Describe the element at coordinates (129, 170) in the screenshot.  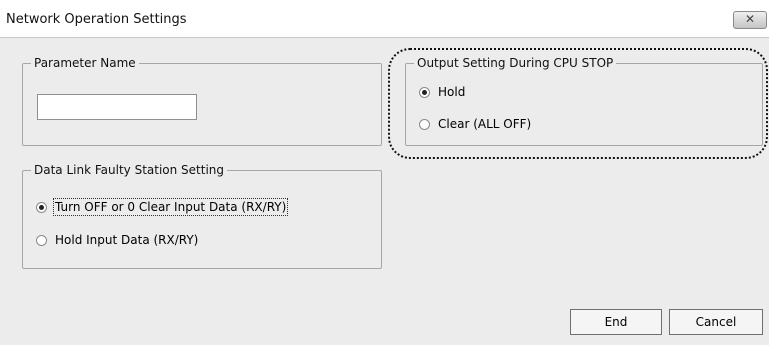
I see `faulty-station-legend: Data Link Faulty Station Setting` at that location.